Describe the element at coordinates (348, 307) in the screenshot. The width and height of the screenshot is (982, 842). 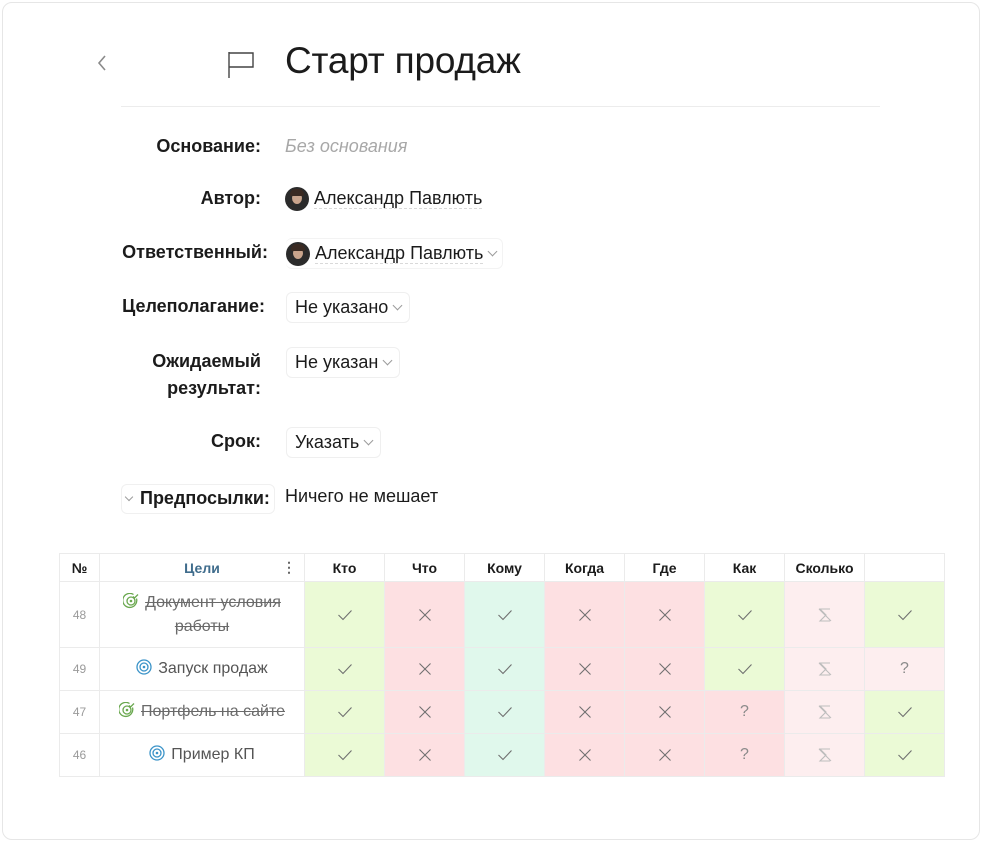
I see `goal-setting-select: Не указано` at that location.